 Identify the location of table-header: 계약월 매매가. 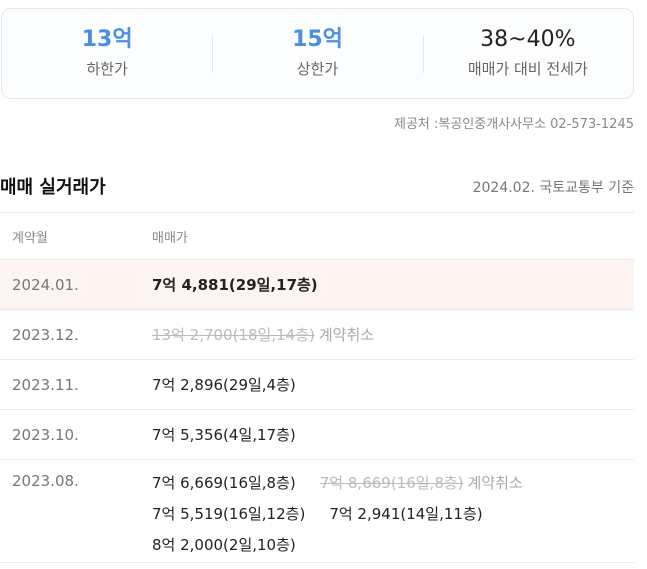
(317, 236).